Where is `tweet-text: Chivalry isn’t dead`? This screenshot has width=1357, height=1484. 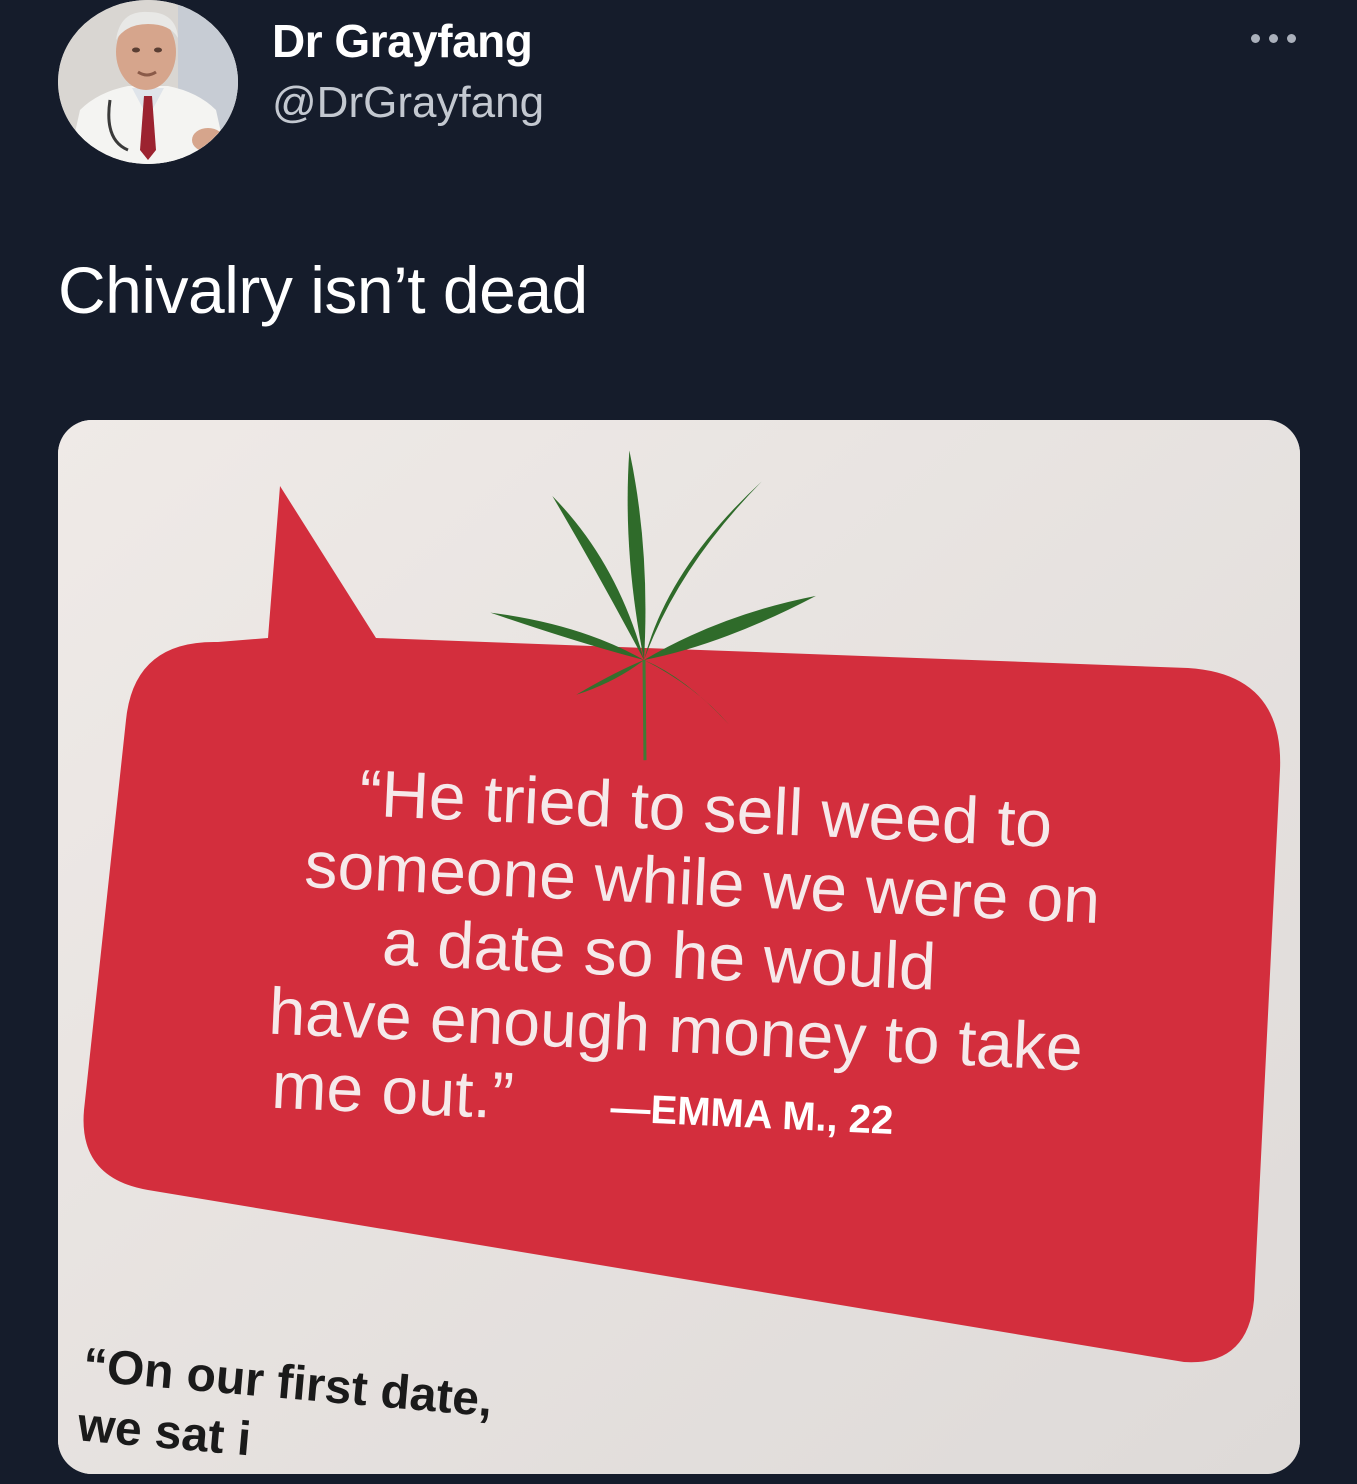
tweet-text: Chivalry isn’t dead is located at coordinates (323, 290).